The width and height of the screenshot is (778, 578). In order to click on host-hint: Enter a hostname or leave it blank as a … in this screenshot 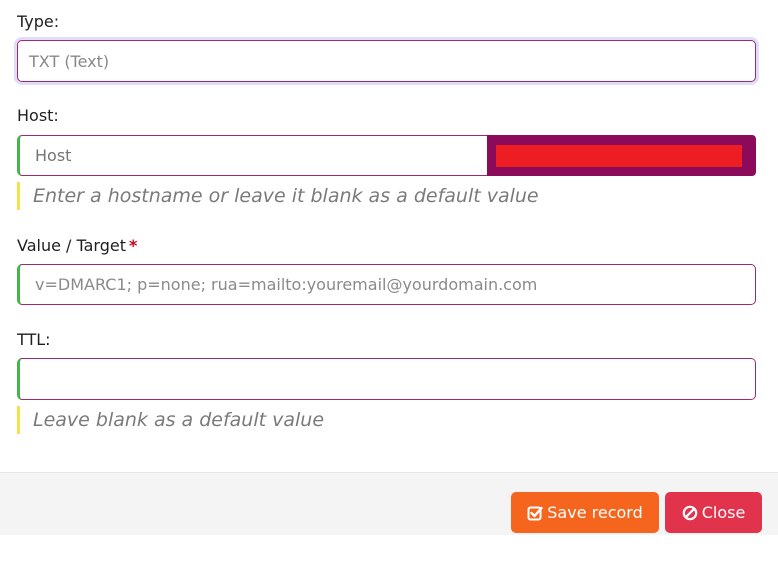, I will do `click(278, 196)`.